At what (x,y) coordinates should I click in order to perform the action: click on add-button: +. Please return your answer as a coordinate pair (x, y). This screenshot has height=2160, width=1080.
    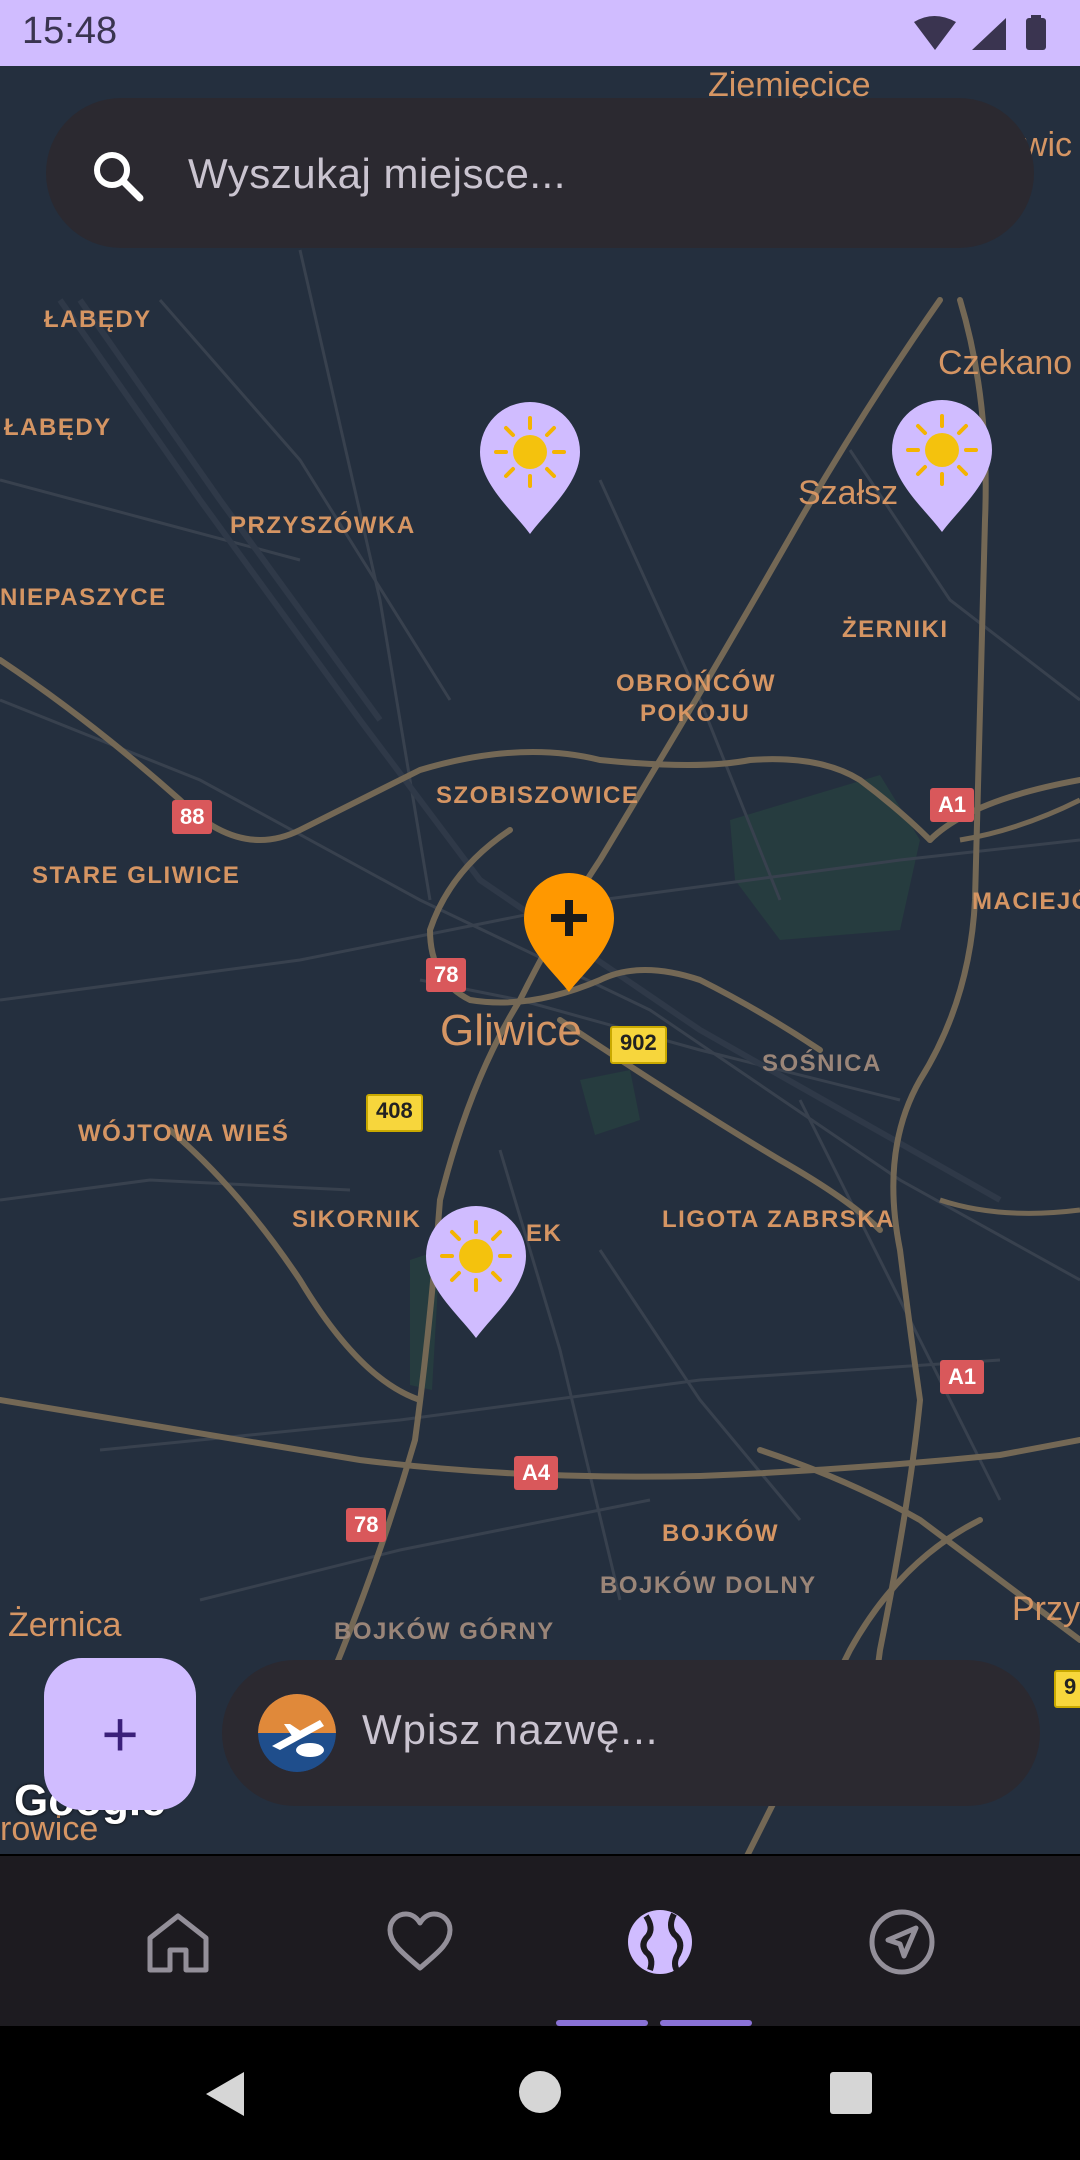
    Looking at the image, I should click on (120, 1734).